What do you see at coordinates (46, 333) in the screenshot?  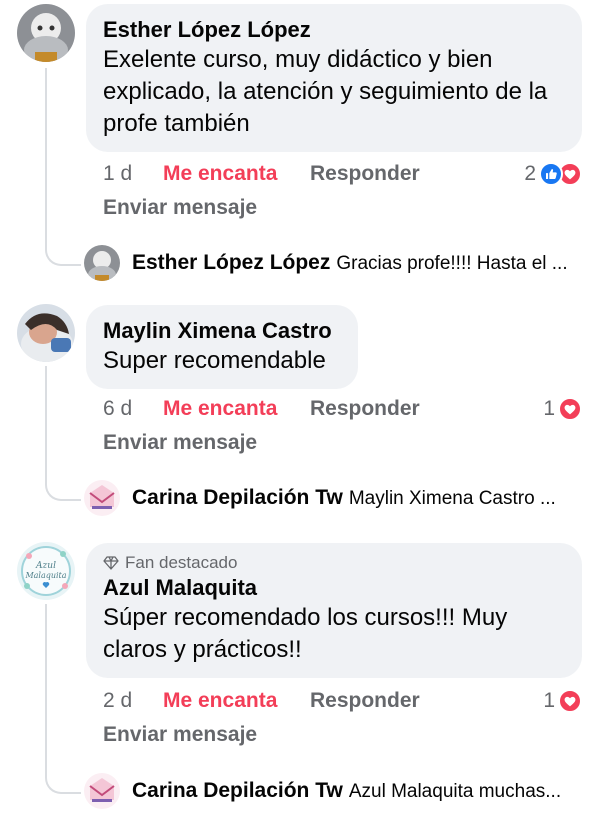 I see `avatar-maylin` at bounding box center [46, 333].